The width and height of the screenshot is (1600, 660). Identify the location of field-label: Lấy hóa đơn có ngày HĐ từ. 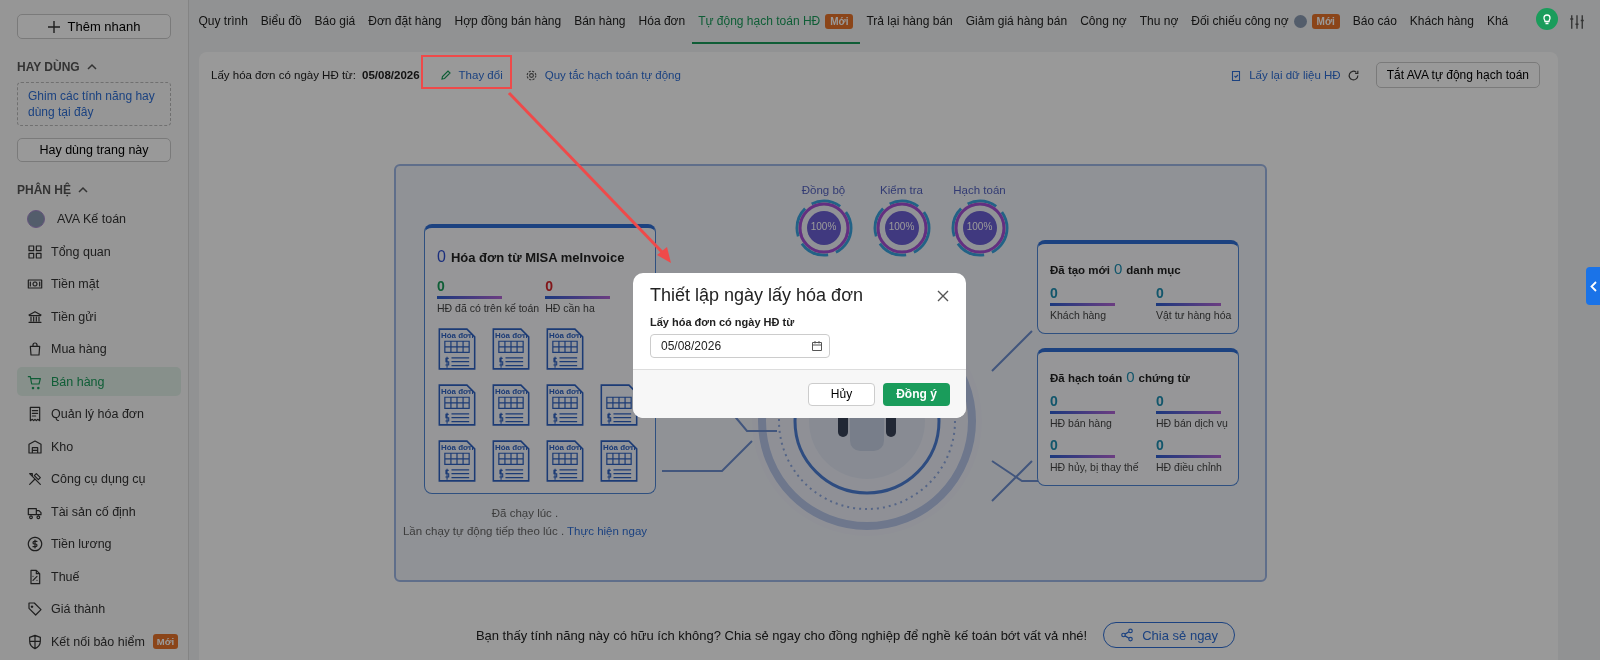
(723, 322).